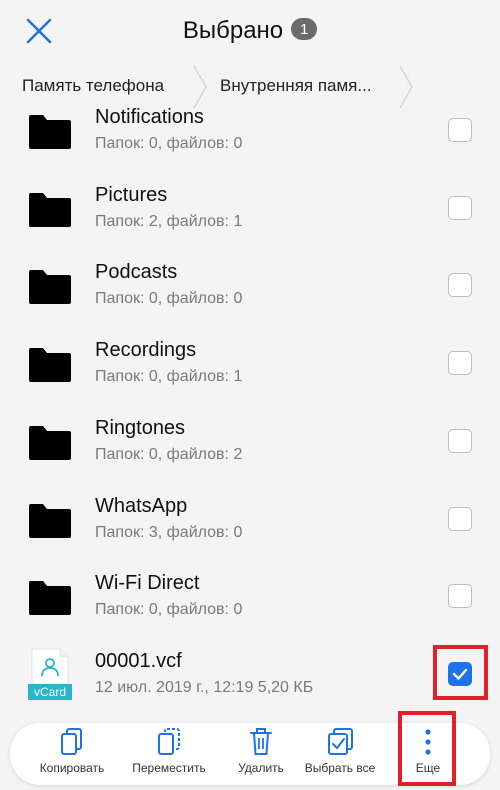 This screenshot has height=790, width=500. I want to click on folder-row: Recordings Папок: 0, файлов: 1, so click(250, 380).